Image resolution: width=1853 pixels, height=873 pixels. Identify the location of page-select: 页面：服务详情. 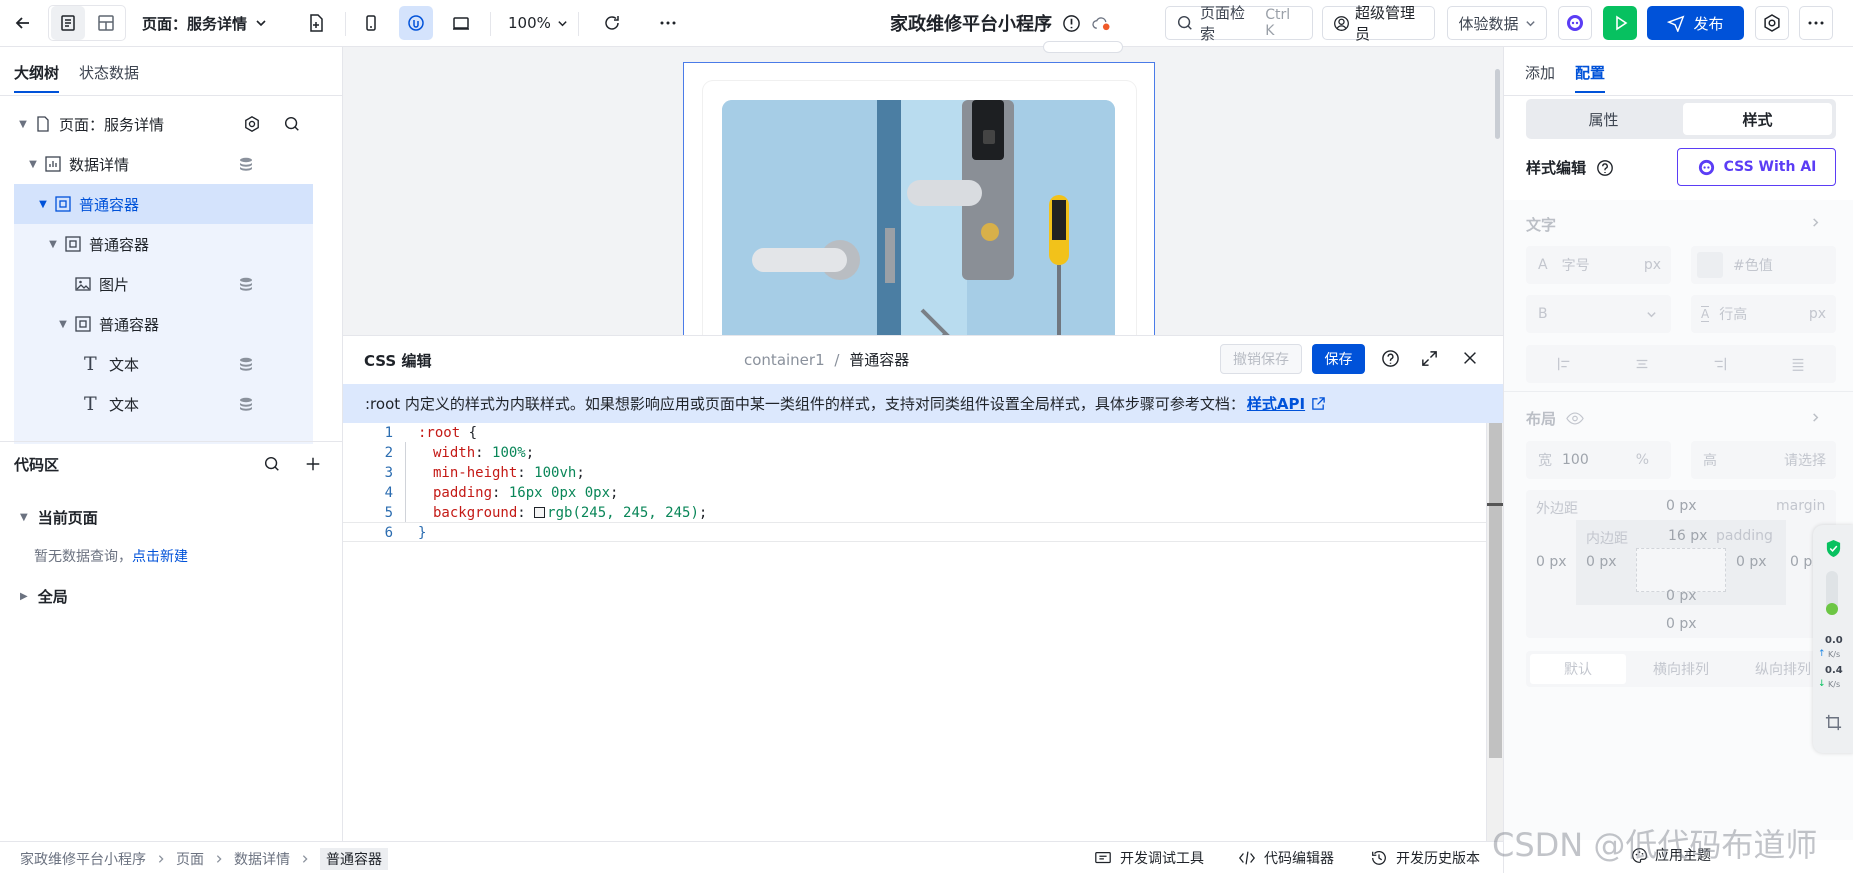
(204, 23).